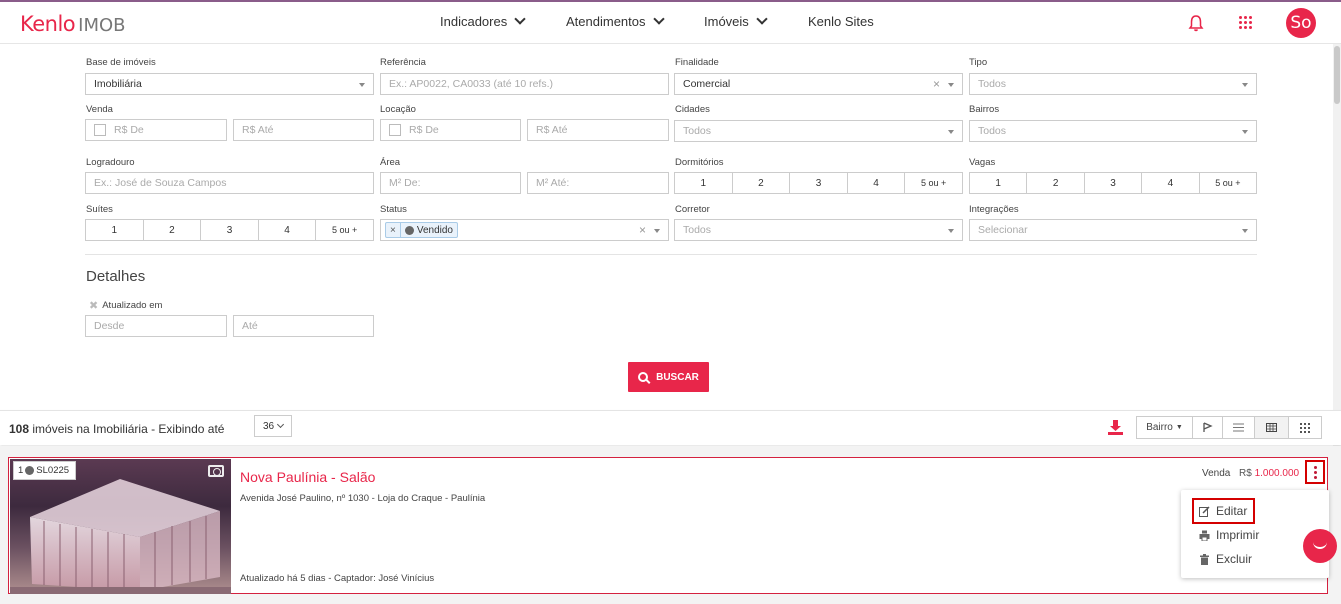  What do you see at coordinates (1113, 84) in the screenshot?
I see `tipo-select: Todos` at bounding box center [1113, 84].